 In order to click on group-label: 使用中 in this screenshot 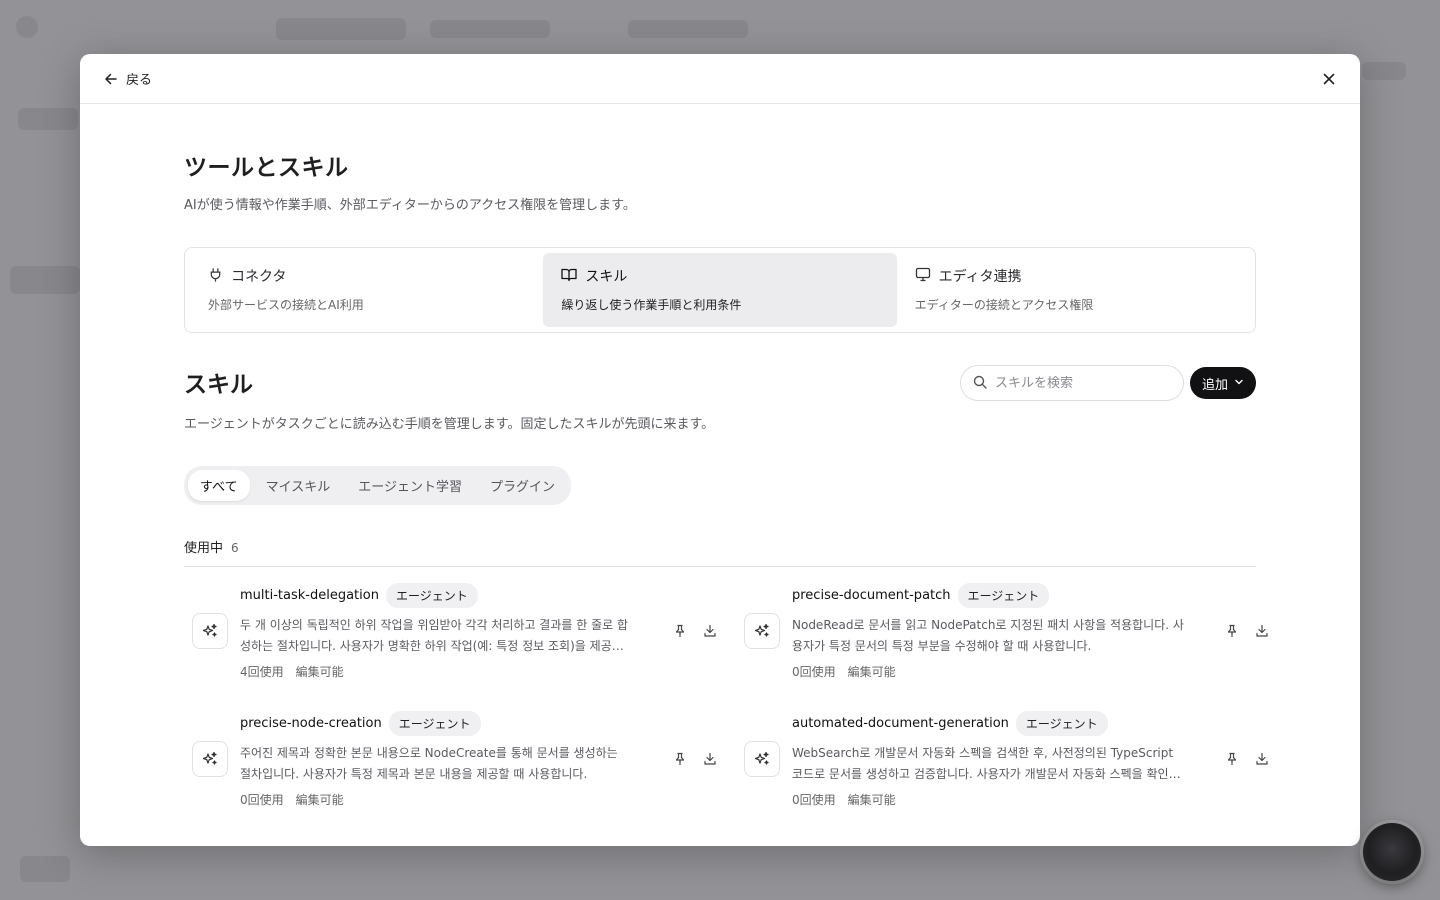, I will do `click(204, 548)`.